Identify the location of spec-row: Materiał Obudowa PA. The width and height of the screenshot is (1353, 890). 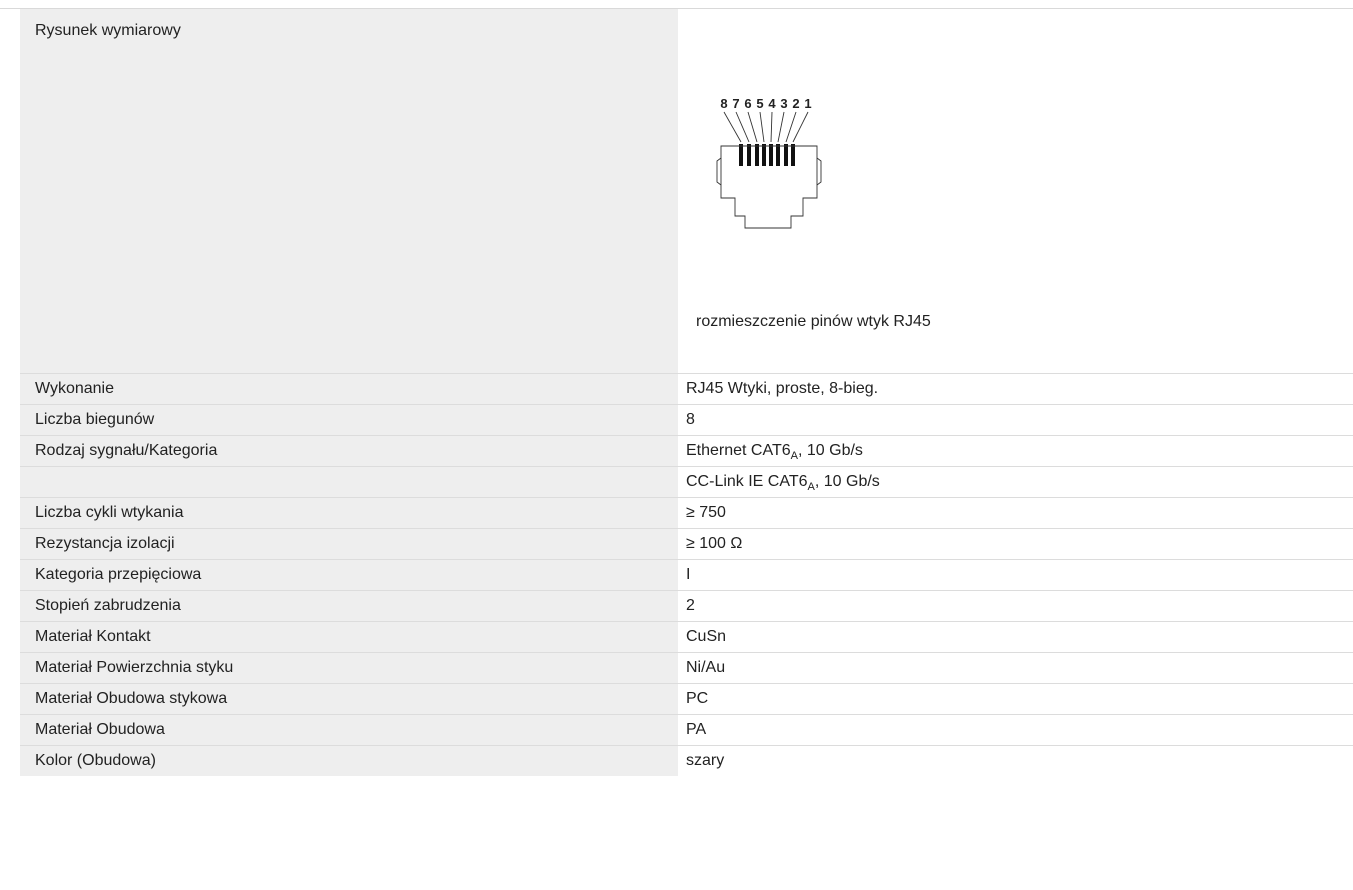
(686, 729).